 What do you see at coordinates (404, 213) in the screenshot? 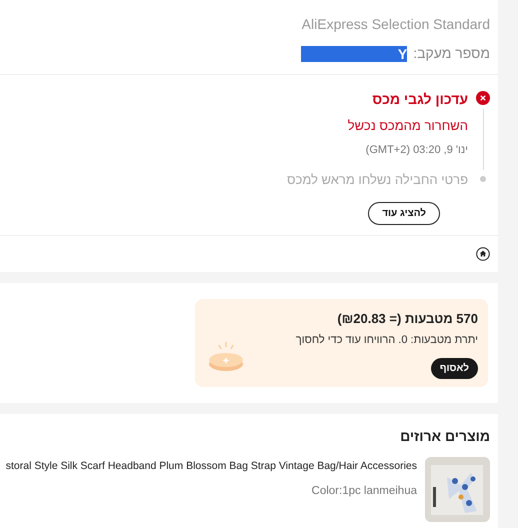
I see `show-more-button: להציג עוד` at bounding box center [404, 213].